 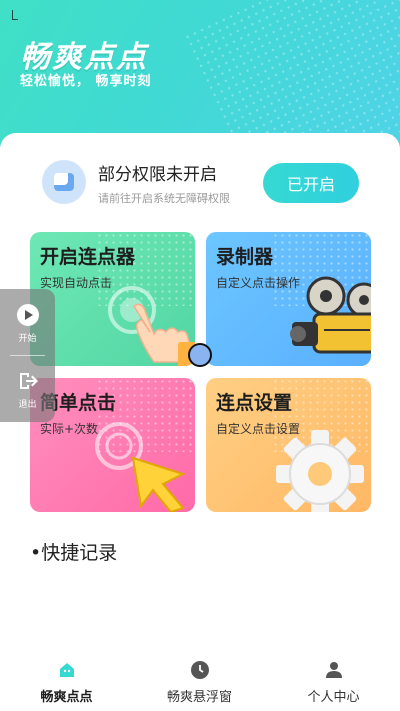 What do you see at coordinates (330, 315) in the screenshot?
I see `film-camera-icon` at bounding box center [330, 315].